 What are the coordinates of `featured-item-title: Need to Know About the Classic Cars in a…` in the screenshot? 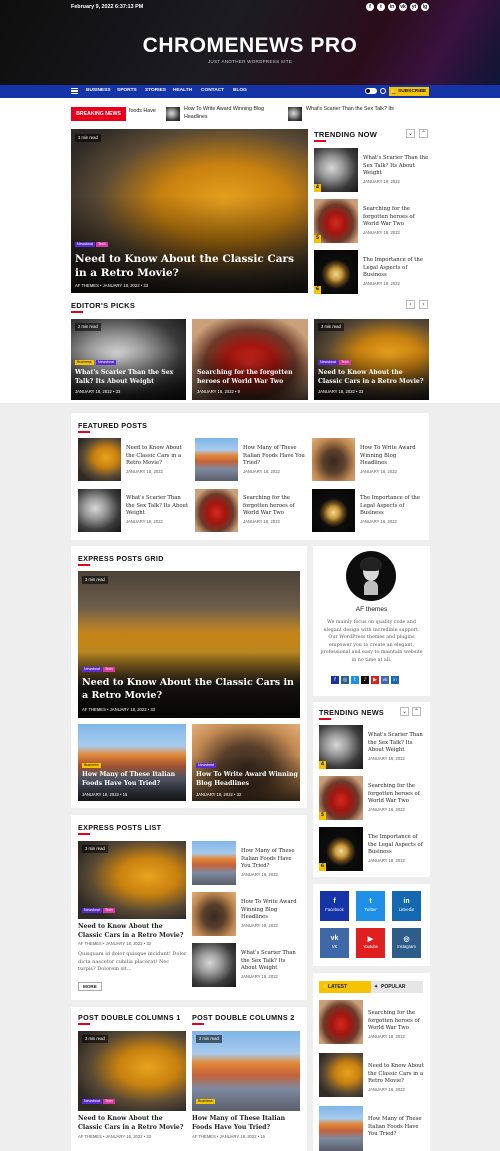 It's located at (157, 456).